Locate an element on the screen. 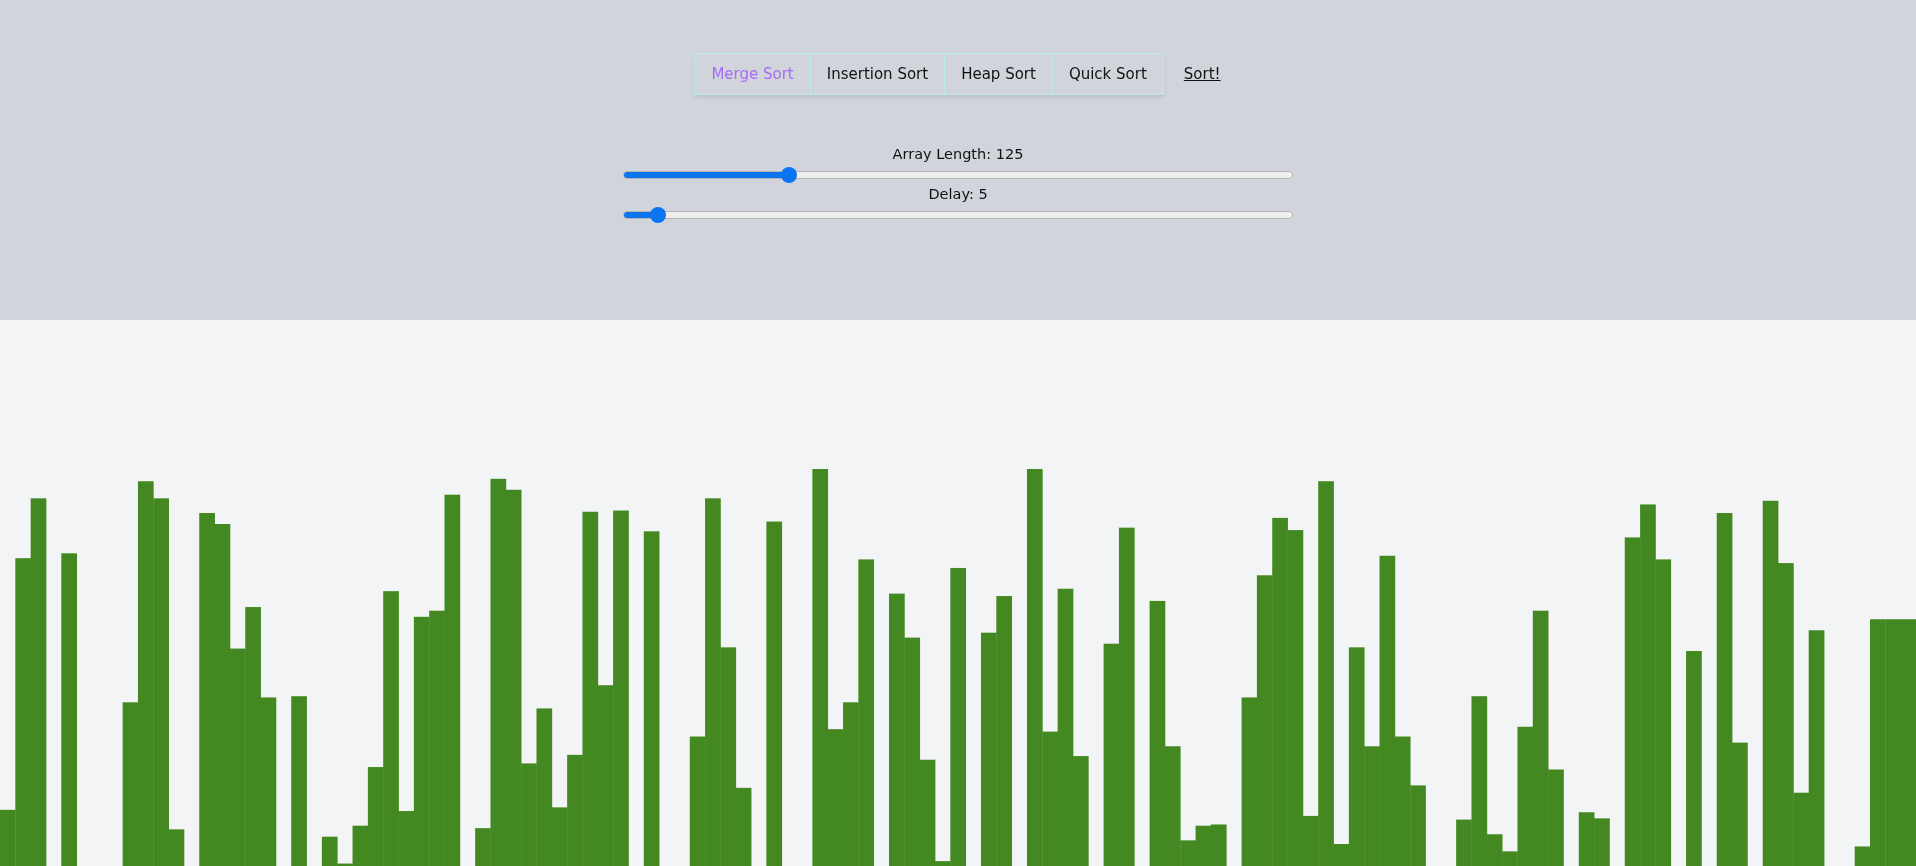  slider-label: Array Length: 125 is located at coordinates (958, 154).